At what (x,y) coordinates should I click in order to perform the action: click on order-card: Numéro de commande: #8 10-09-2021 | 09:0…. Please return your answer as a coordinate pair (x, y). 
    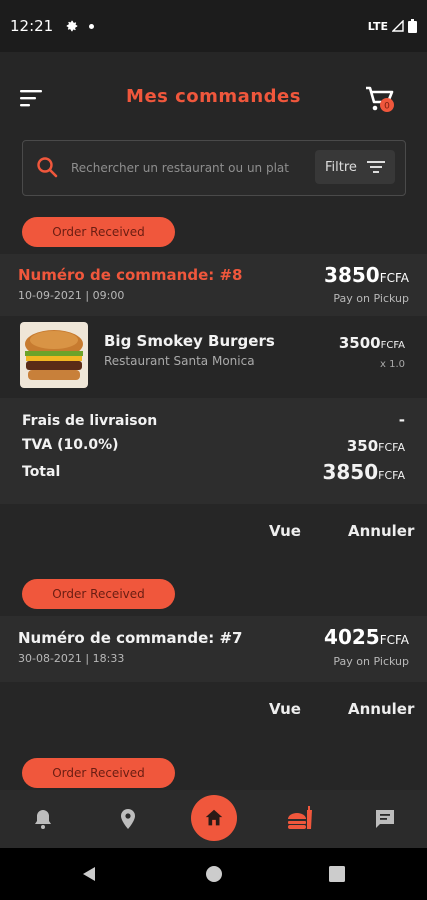
    Looking at the image, I should click on (213, 285).